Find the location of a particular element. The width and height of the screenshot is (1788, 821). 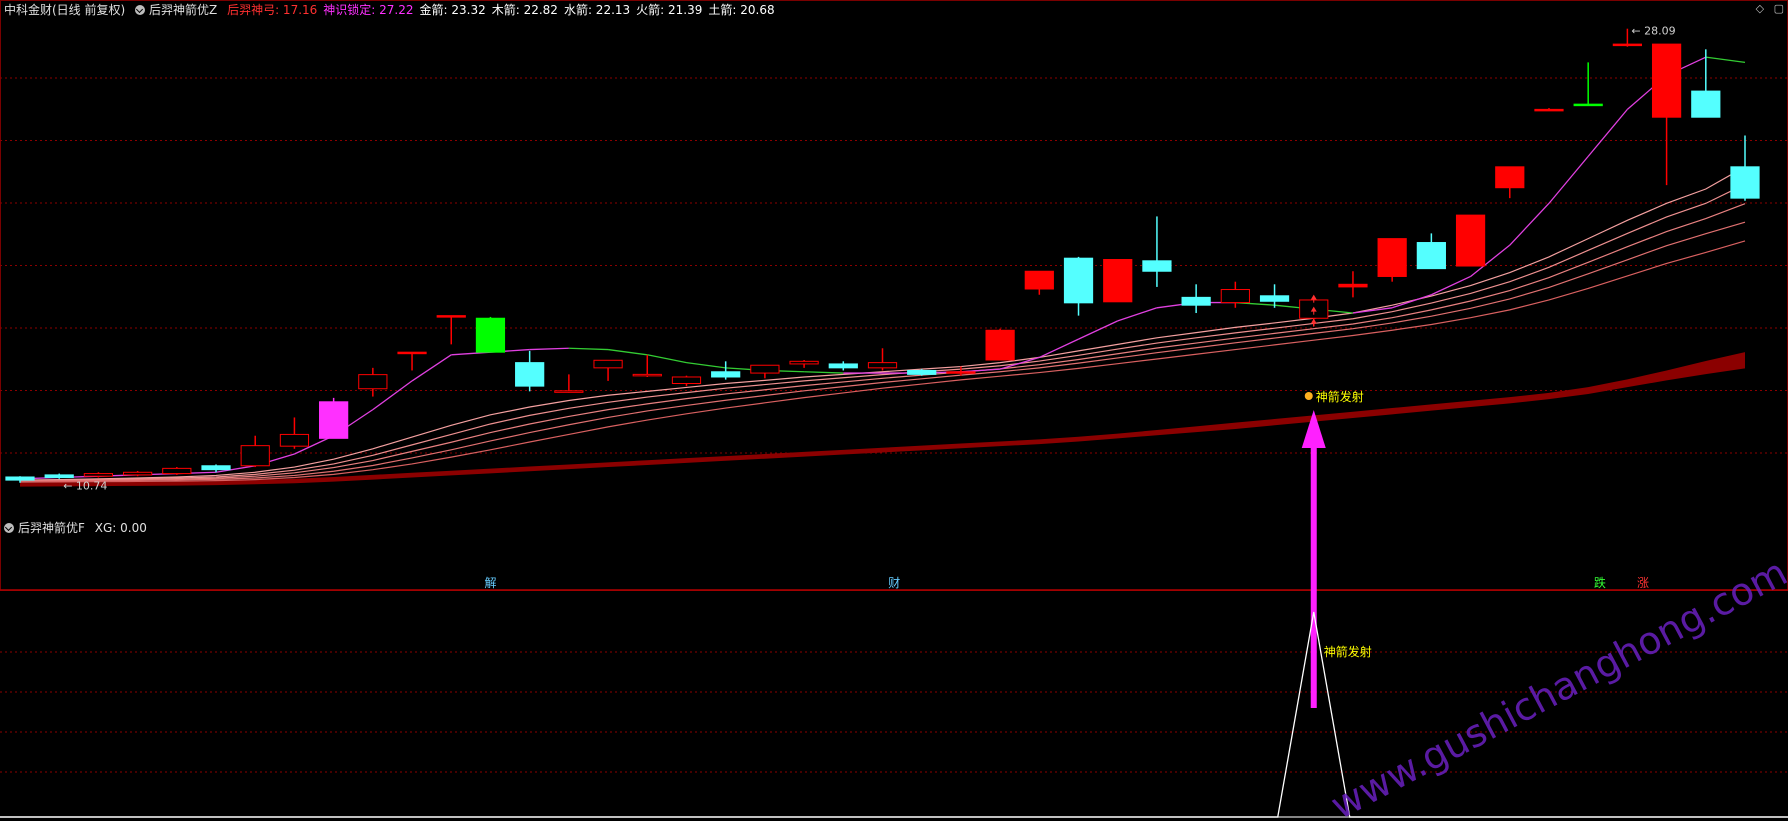

indicator-name: 后羿神箭优Z is located at coordinates (176, 10).